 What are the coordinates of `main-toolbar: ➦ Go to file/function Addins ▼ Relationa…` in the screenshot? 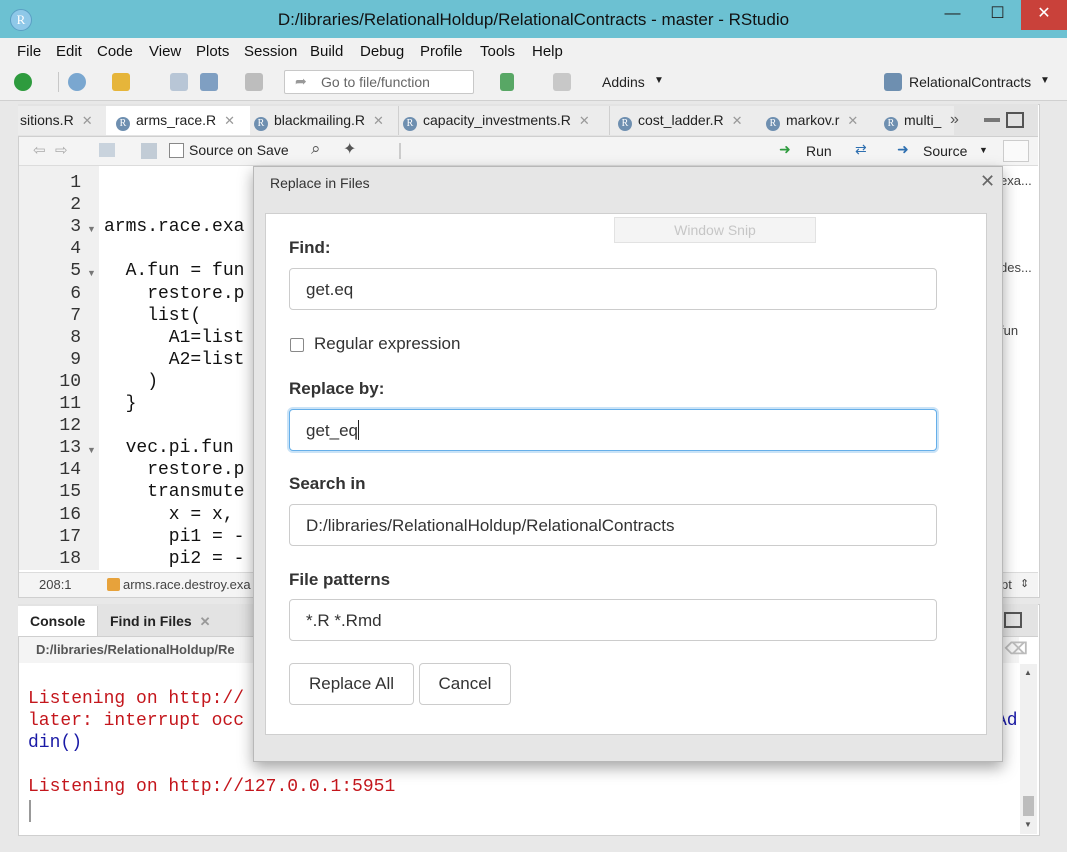 It's located at (533, 82).